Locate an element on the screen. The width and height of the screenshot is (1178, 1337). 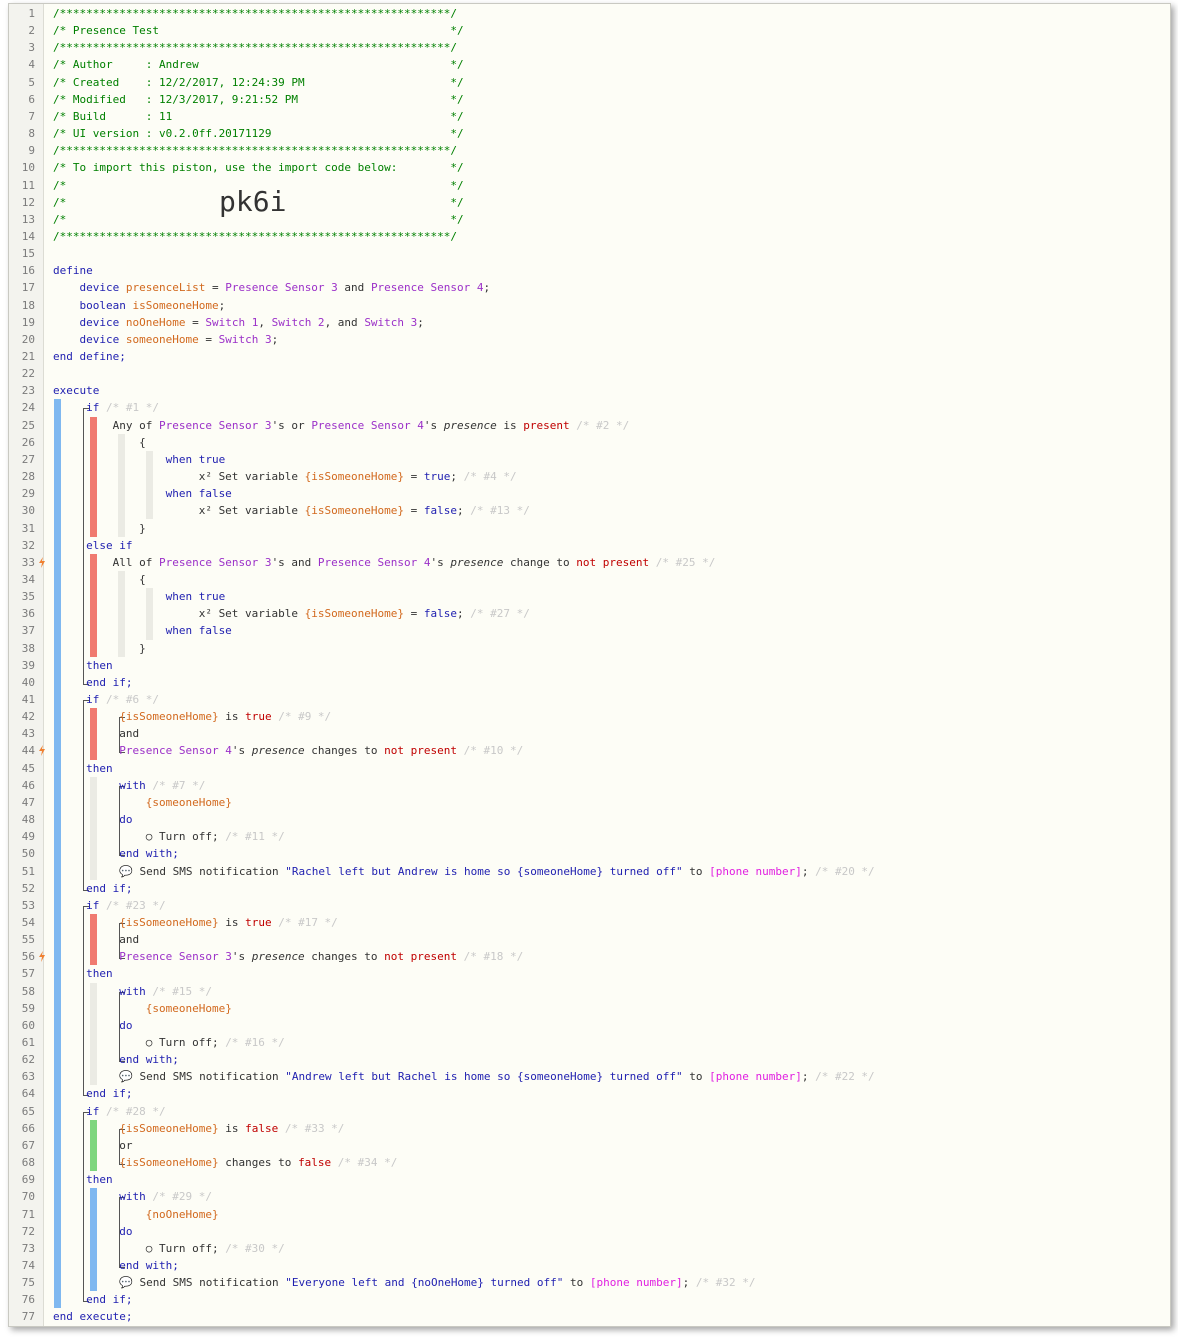
code-token: false is located at coordinates (440, 614).